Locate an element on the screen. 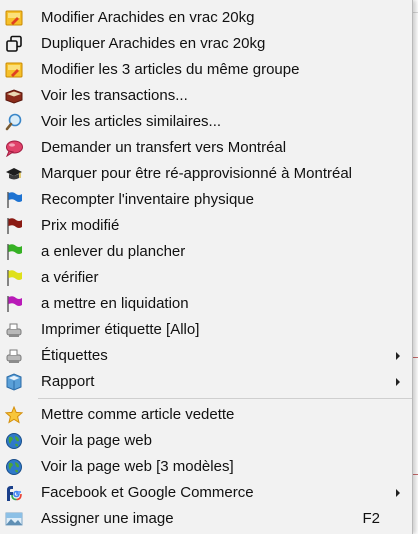  menu-item-request-transfer: Demander un transfert vers Montréal is located at coordinates (206, 148).